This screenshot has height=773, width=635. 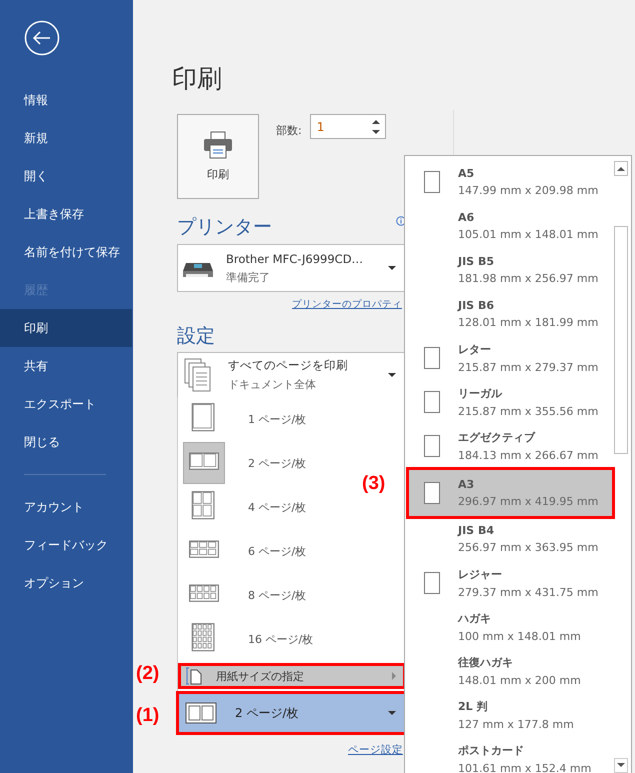 What do you see at coordinates (289, 130) in the screenshot?
I see `copies-label: 部数:` at bounding box center [289, 130].